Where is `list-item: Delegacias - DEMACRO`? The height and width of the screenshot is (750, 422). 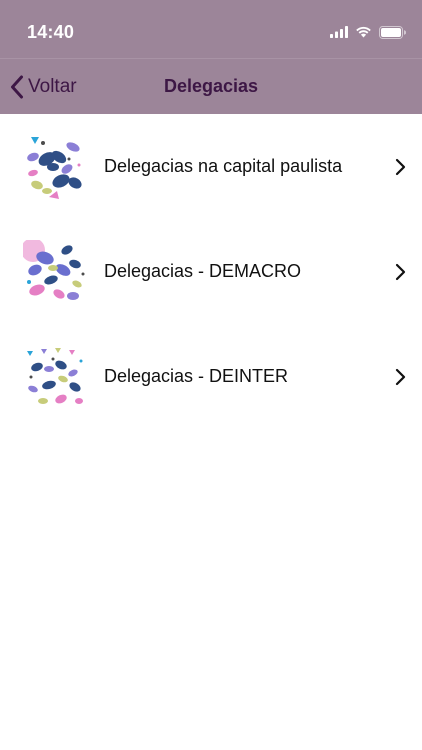 list-item: Delegacias - DEMACRO is located at coordinates (211, 271).